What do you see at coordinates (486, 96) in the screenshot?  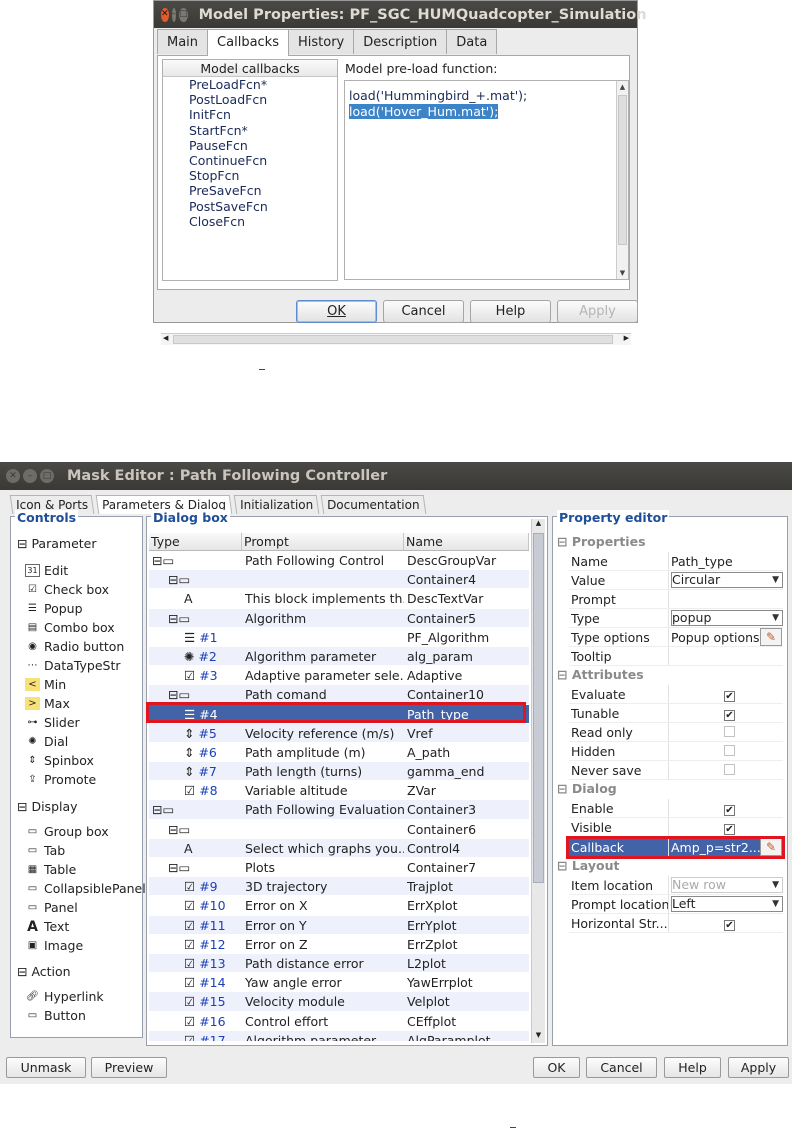 I see `code-line: load('Hummingbird_+.mat');` at bounding box center [486, 96].